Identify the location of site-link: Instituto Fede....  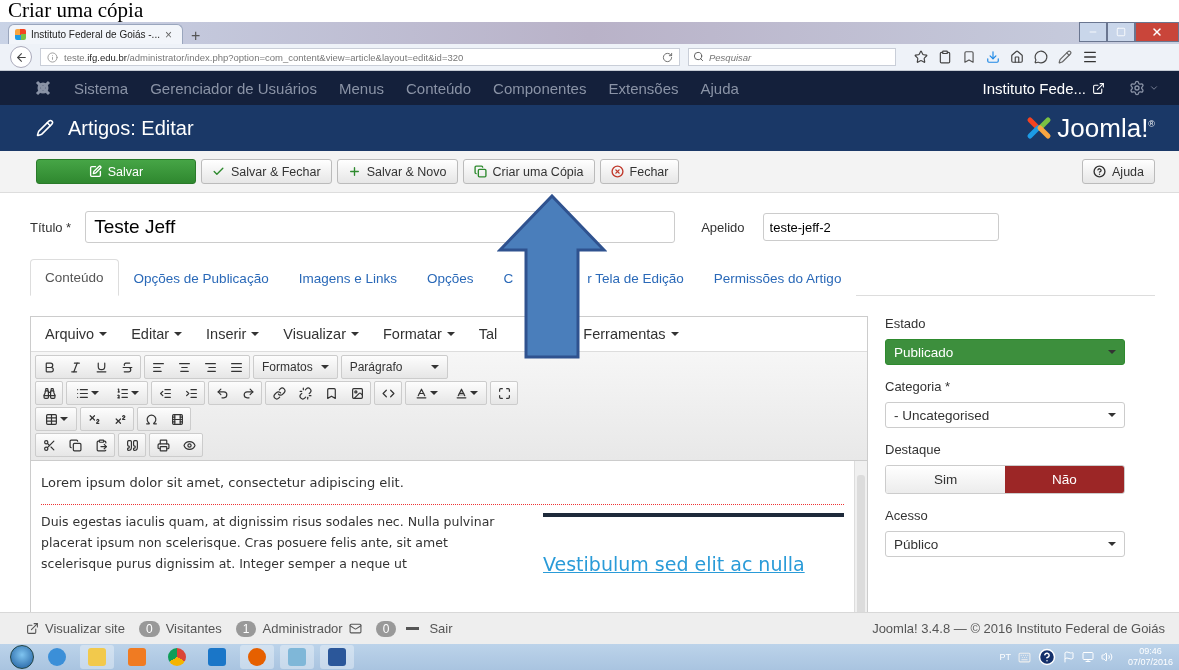
(1043, 88).